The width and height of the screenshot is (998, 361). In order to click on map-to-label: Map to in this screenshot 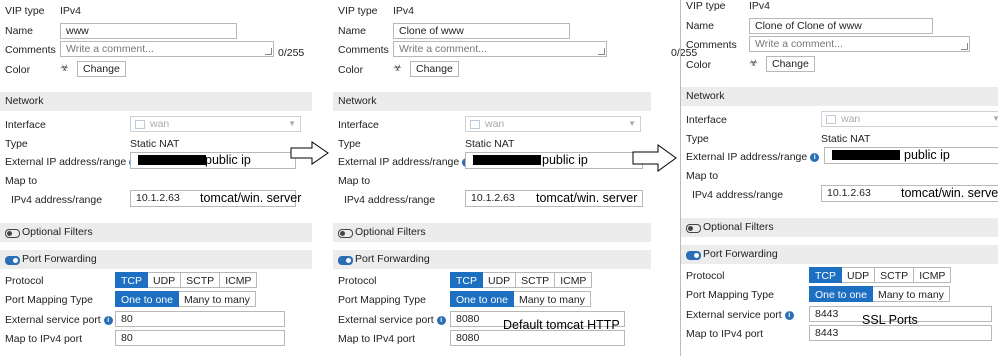, I will do `click(702, 176)`.